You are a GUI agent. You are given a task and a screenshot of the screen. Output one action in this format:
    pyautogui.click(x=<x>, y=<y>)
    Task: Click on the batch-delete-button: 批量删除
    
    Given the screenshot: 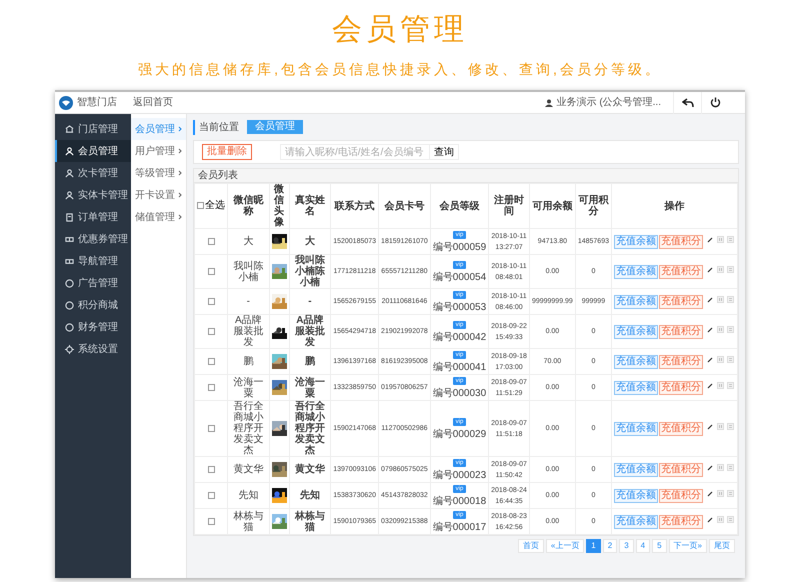 What is the action you would take?
    pyautogui.click(x=227, y=152)
    